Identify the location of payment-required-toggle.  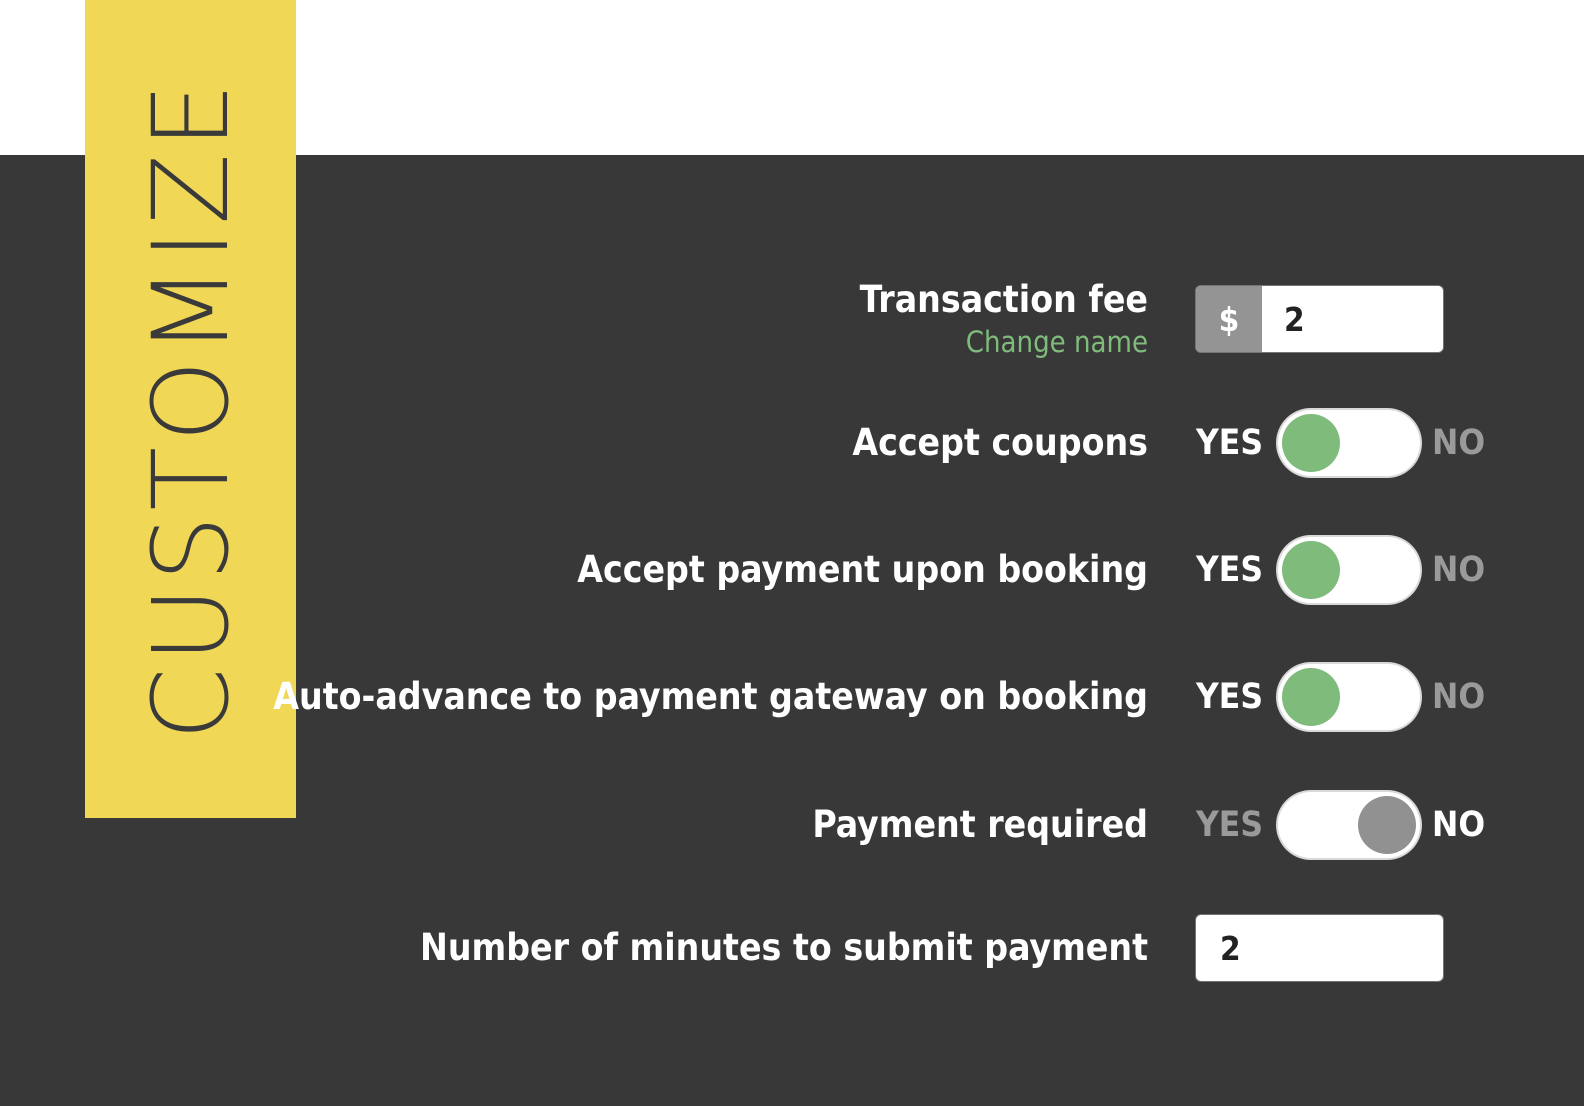
(1349, 825).